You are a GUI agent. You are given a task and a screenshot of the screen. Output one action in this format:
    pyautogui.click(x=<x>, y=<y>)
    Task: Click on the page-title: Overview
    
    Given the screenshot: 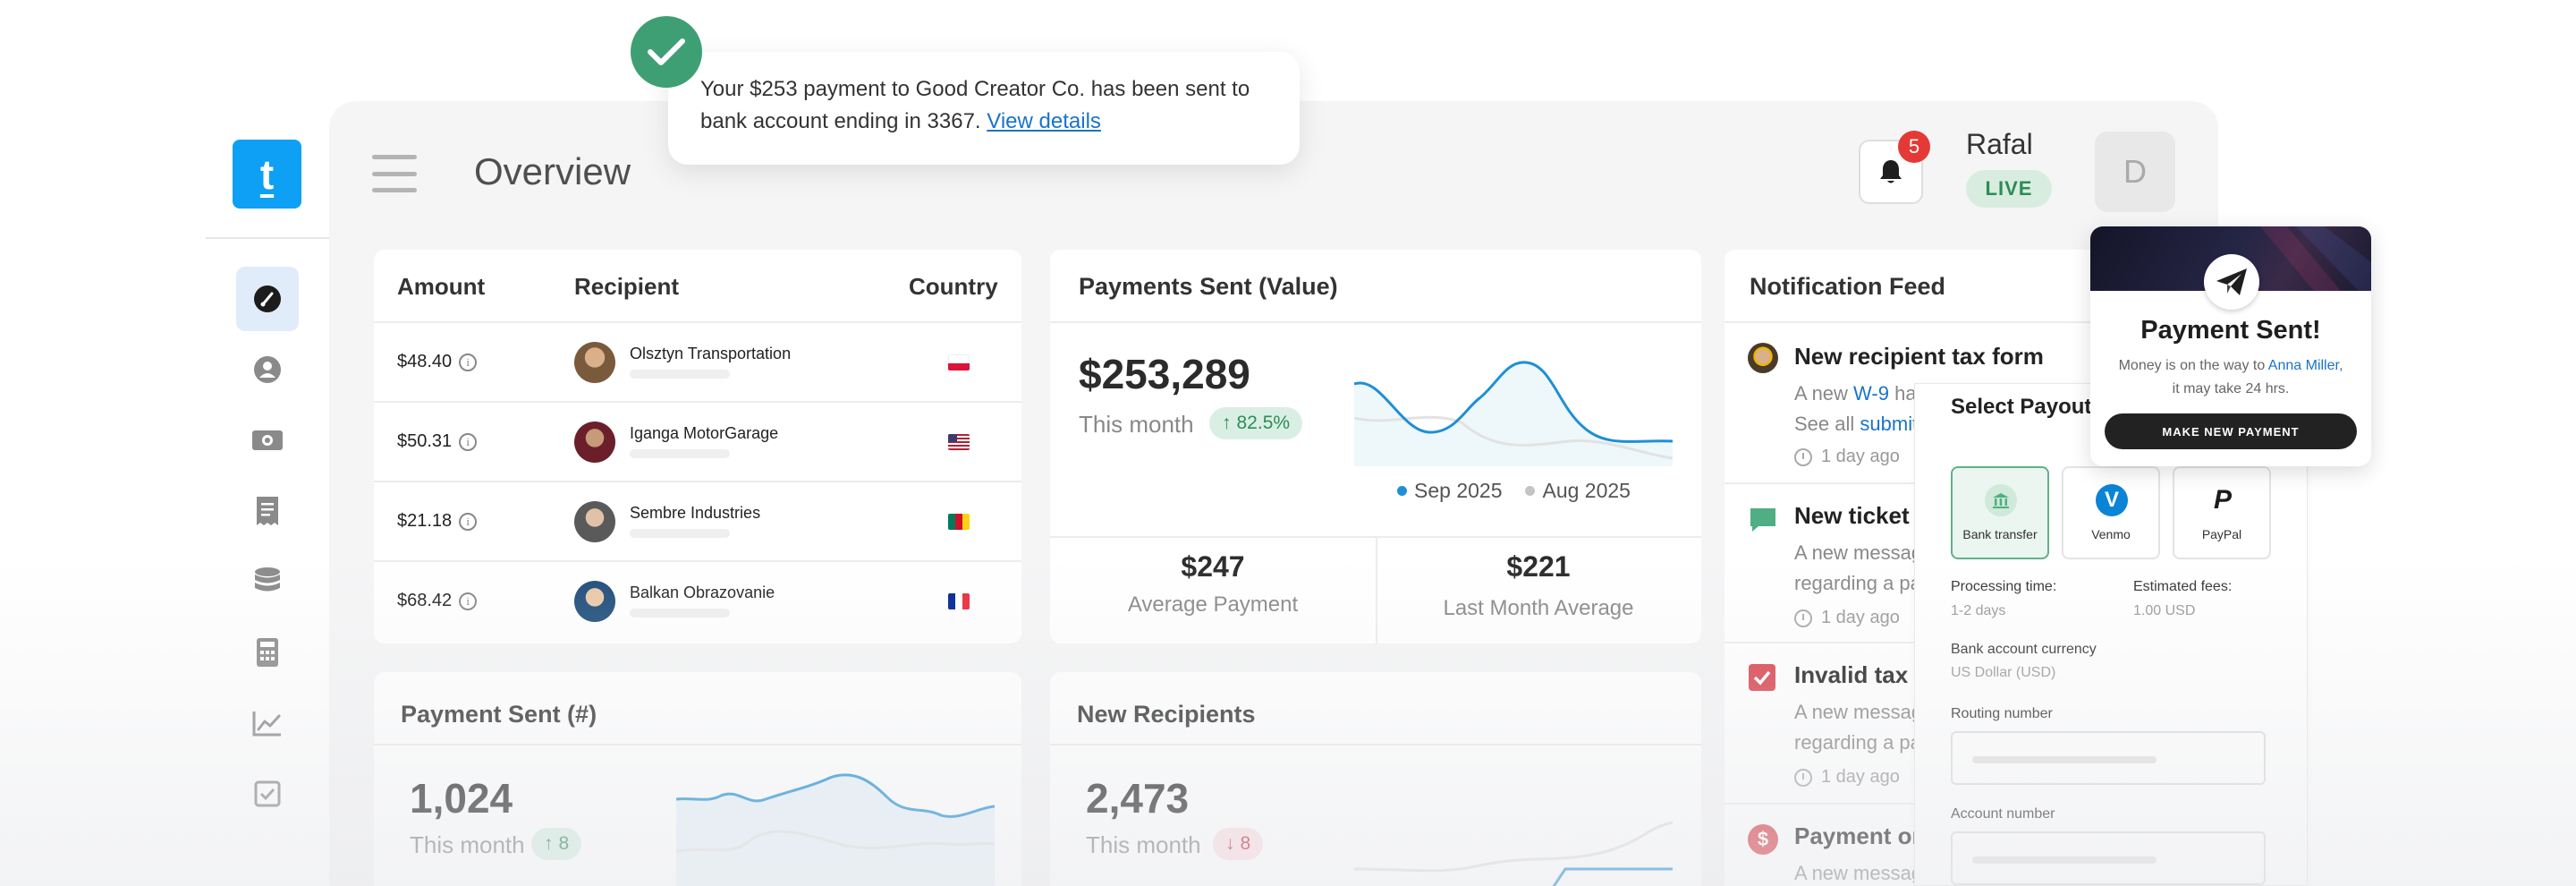 What is the action you would take?
    pyautogui.click(x=552, y=171)
    